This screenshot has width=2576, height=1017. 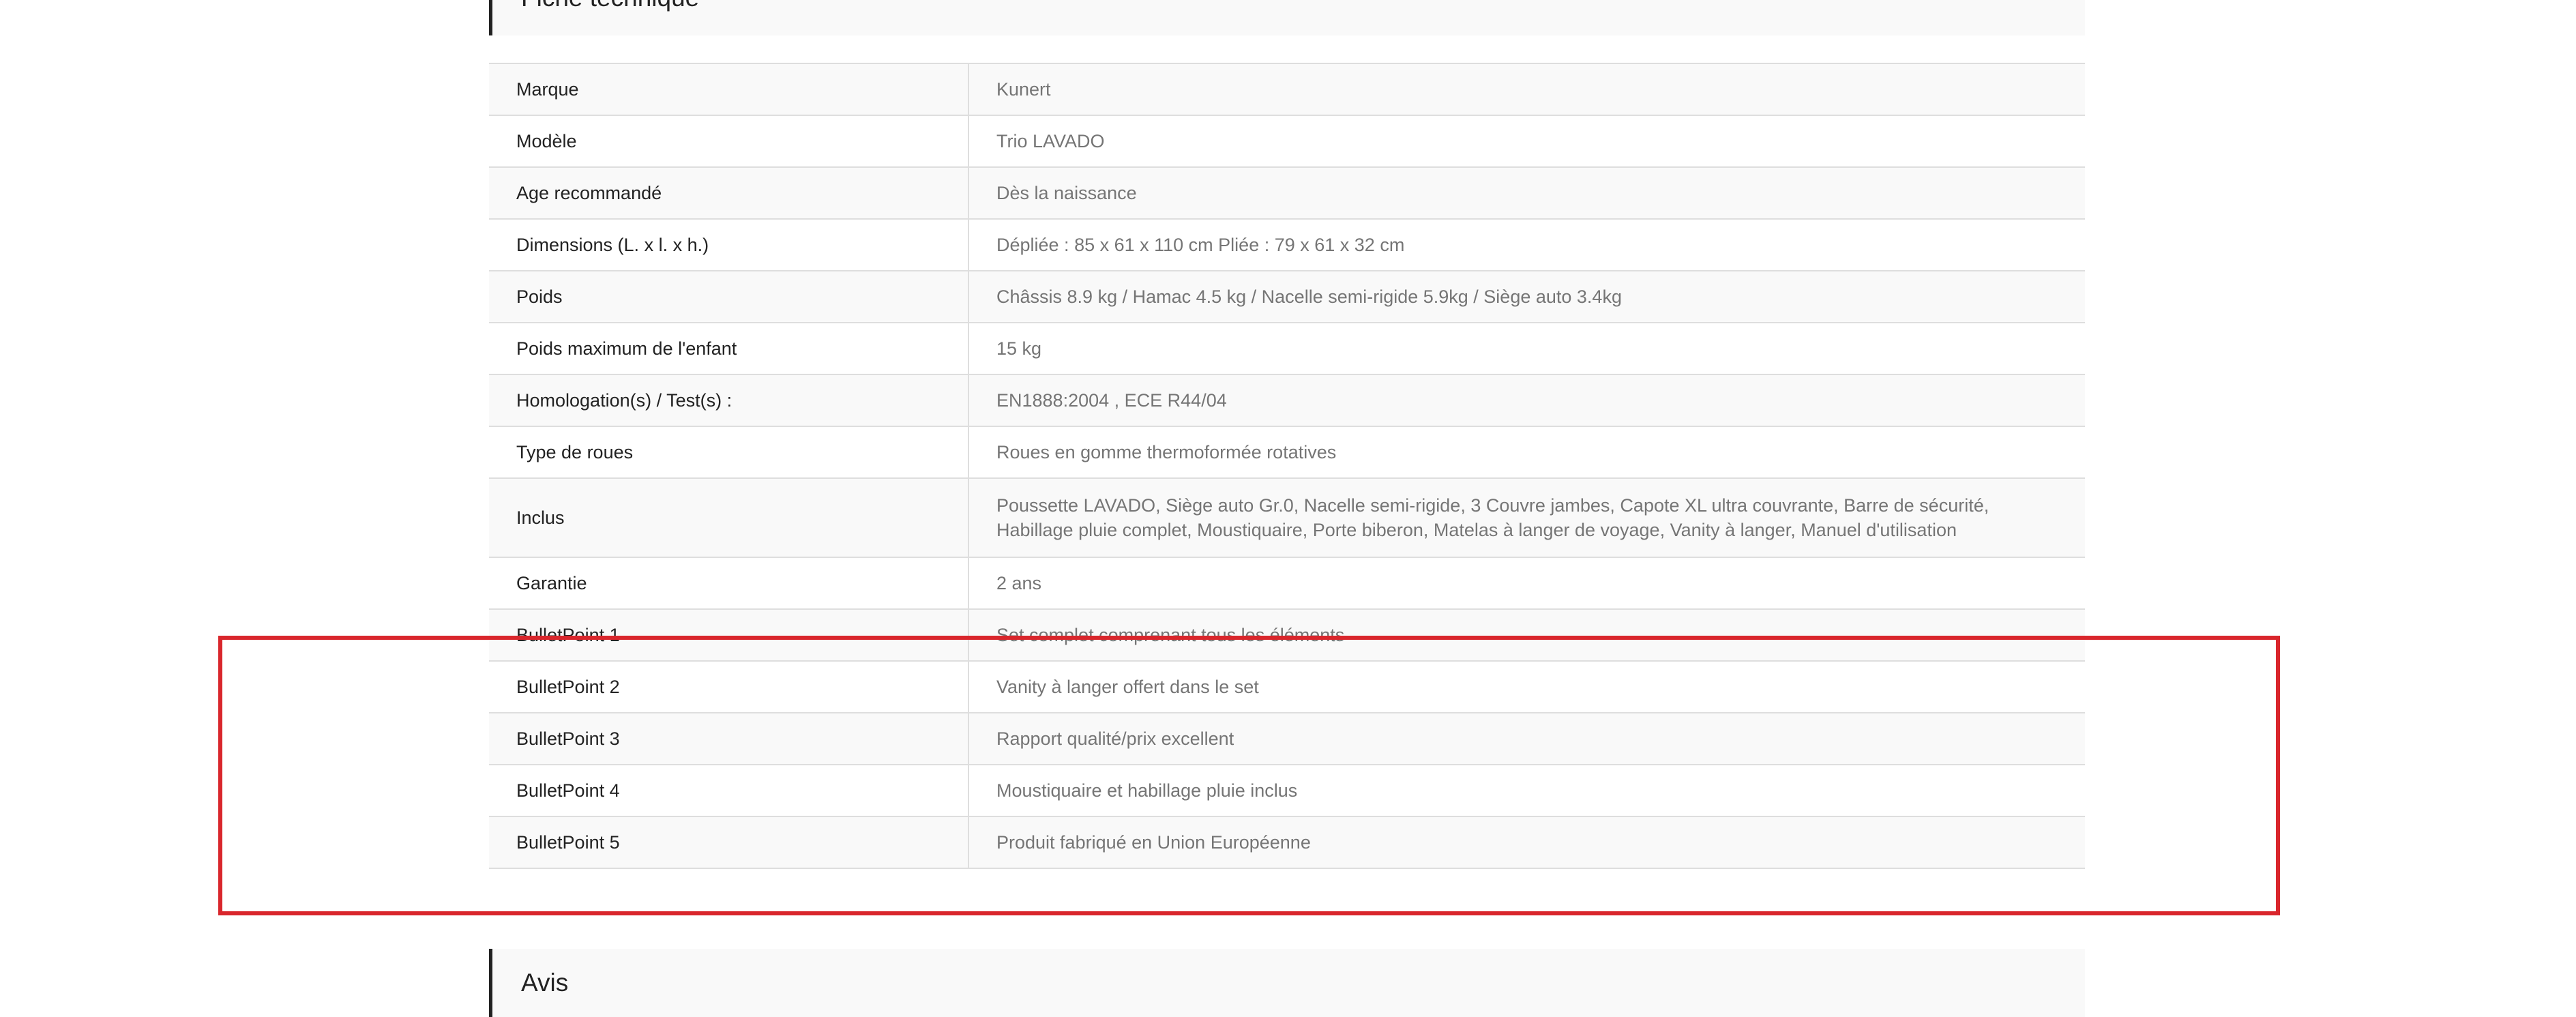 I want to click on spec-label: Age recommandé, so click(x=729, y=193).